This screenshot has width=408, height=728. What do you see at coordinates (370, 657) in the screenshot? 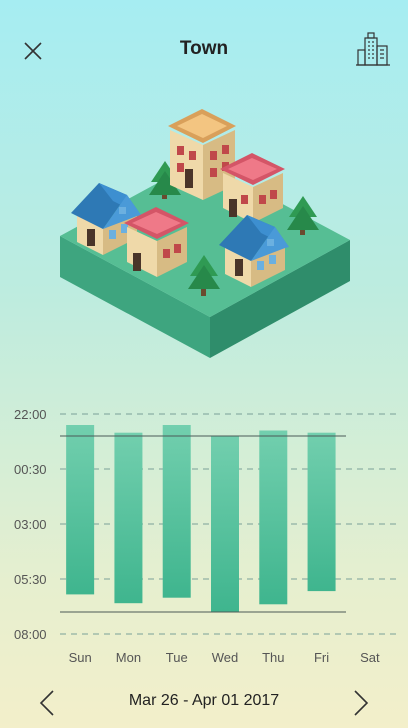
I see `x-tick-label: Sat` at bounding box center [370, 657].